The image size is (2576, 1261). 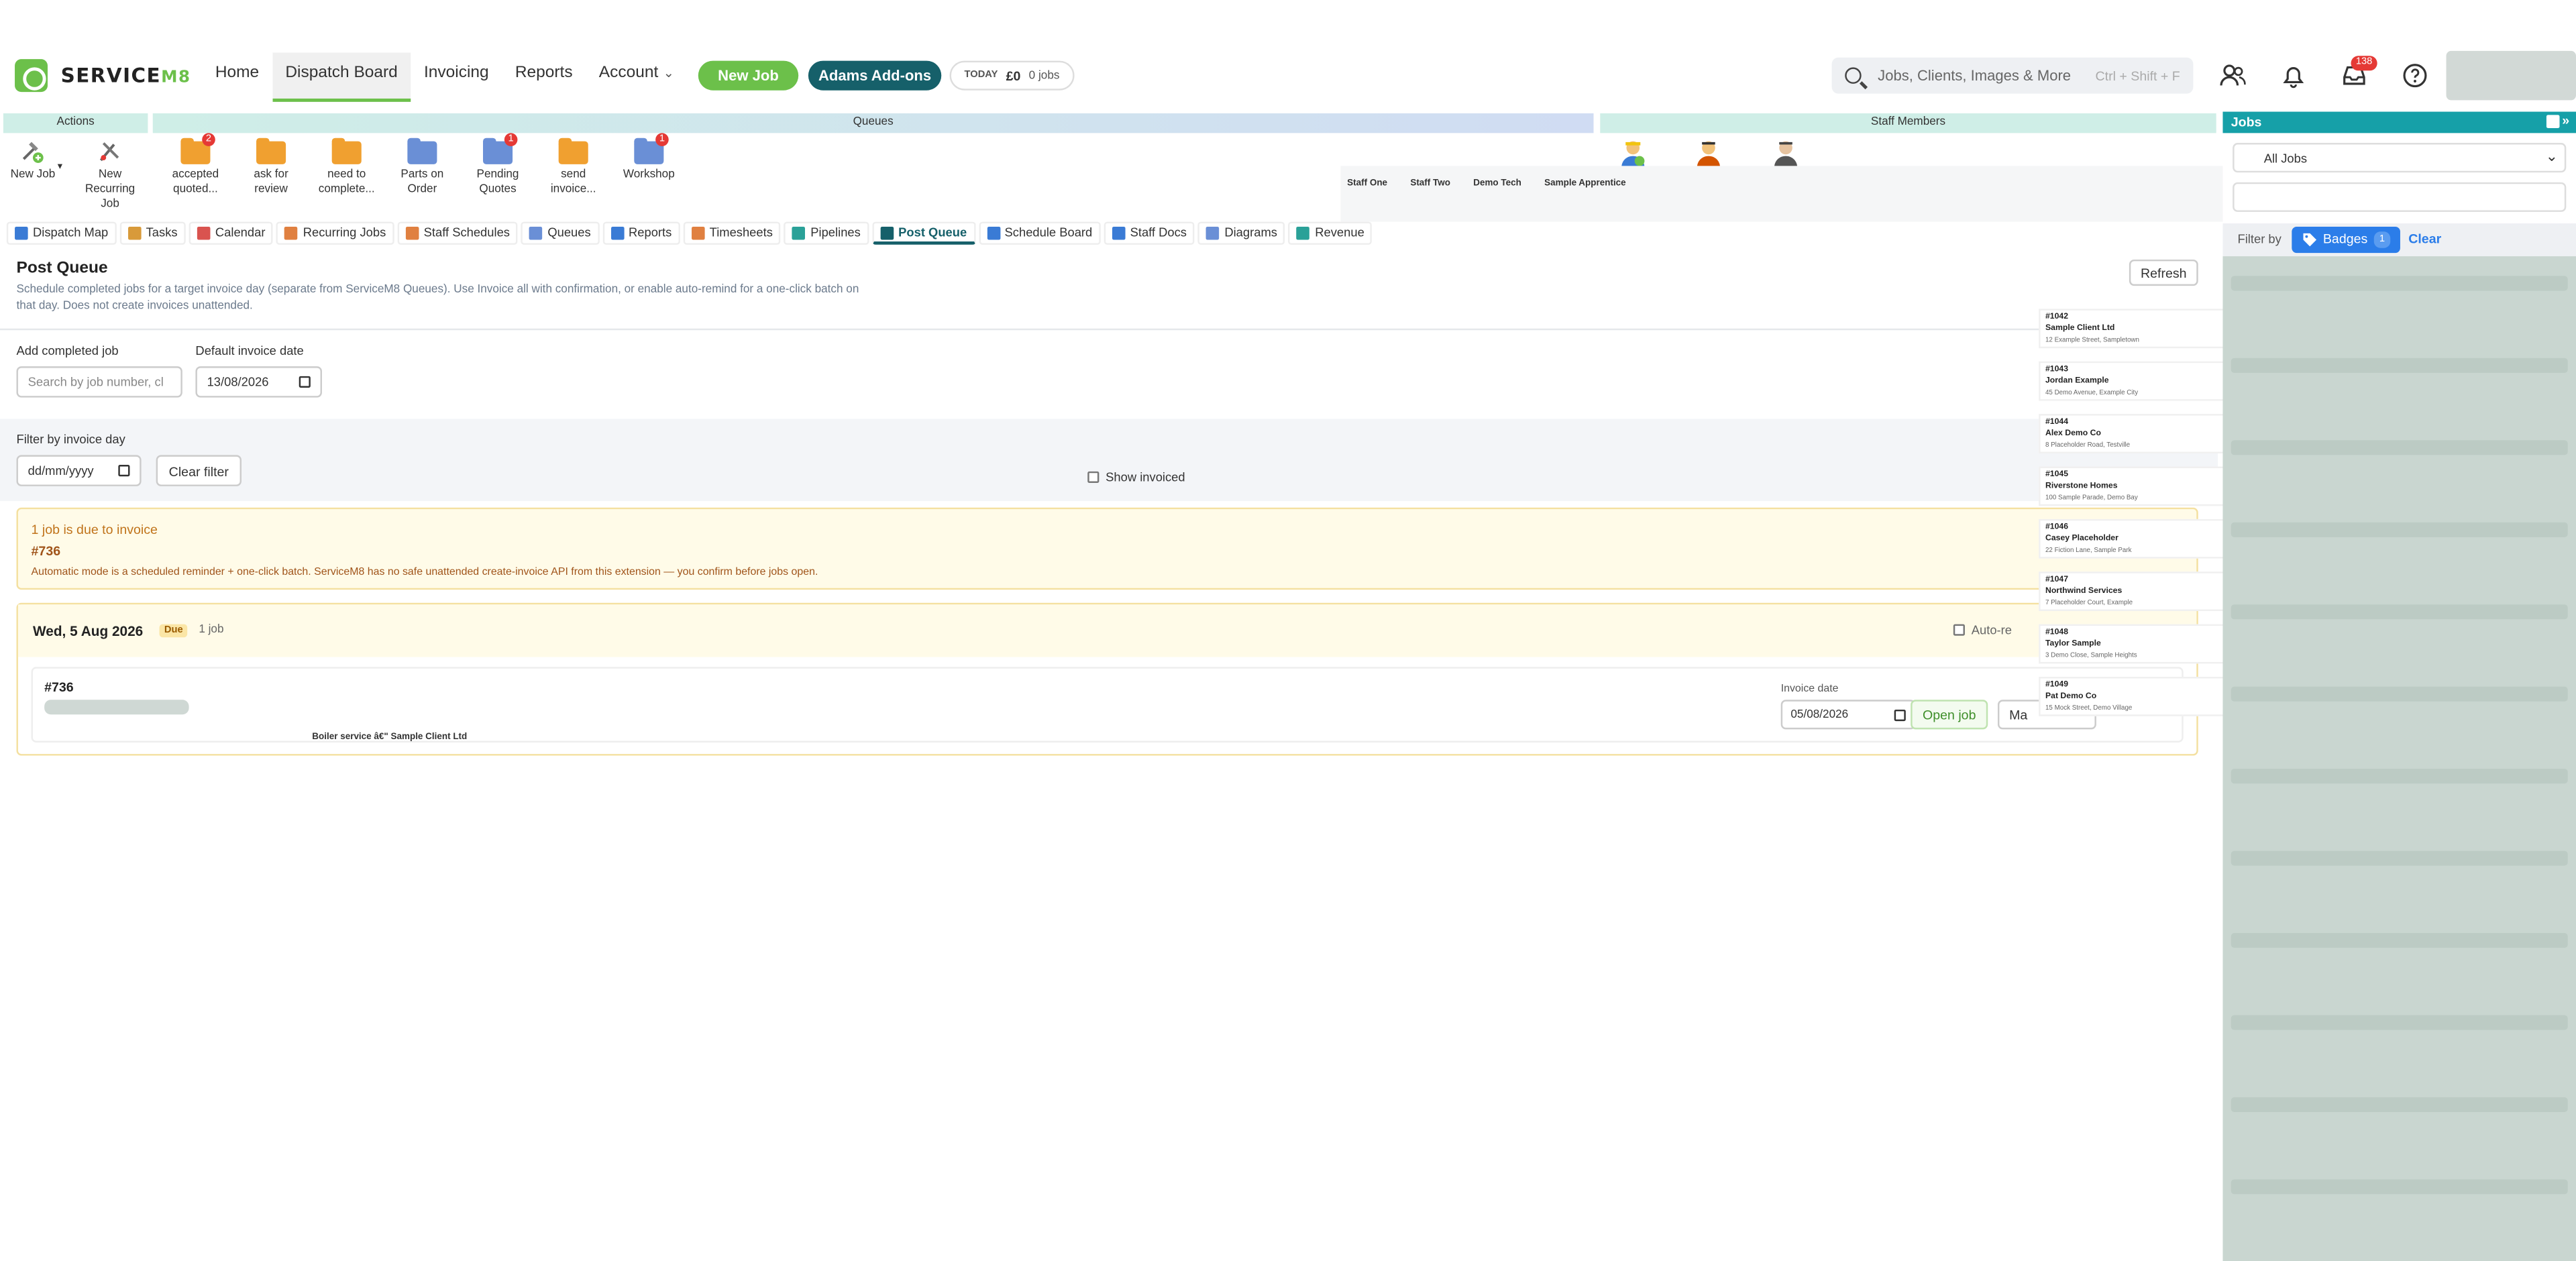 I want to click on queue-parts-on-order: Parts on Order, so click(x=422, y=168).